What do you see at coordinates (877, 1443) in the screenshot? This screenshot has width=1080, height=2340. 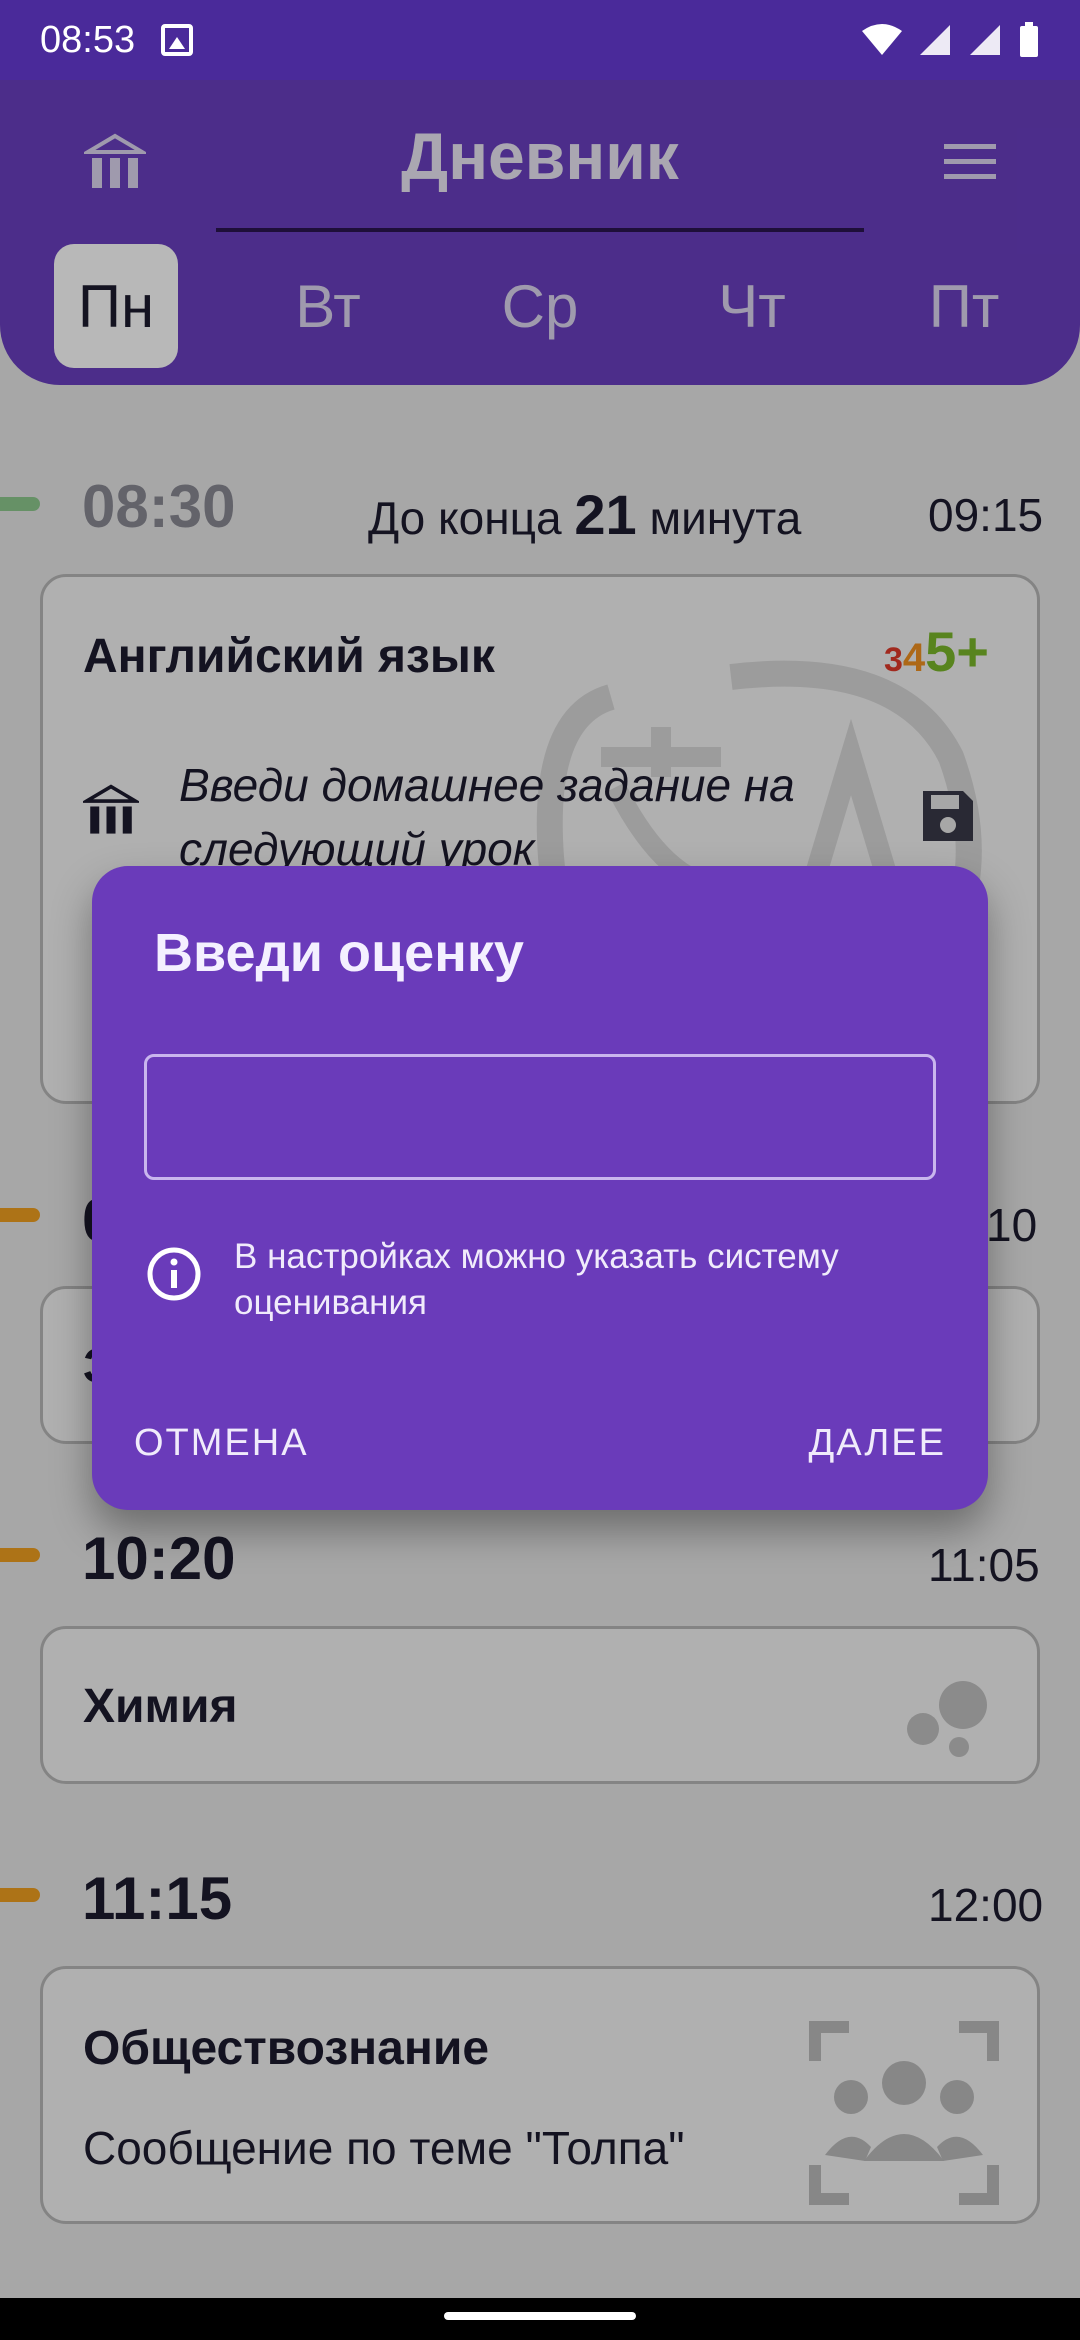 I see `next-button: ДАЛЕЕ` at bounding box center [877, 1443].